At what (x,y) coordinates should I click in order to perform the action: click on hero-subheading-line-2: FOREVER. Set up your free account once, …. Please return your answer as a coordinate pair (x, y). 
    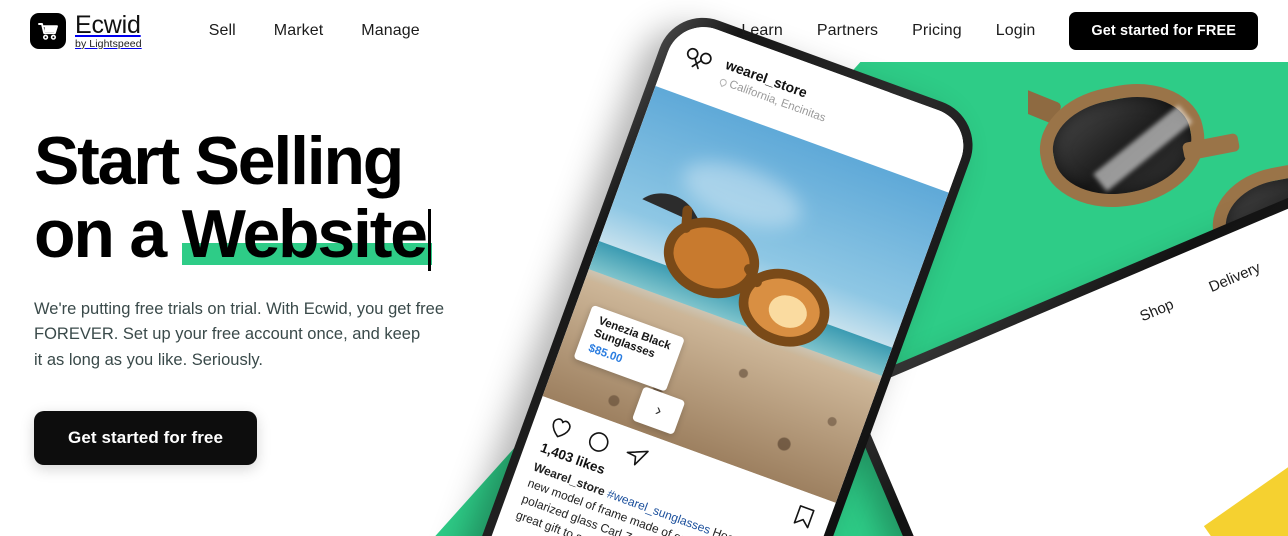
    Looking at the image, I should click on (227, 334).